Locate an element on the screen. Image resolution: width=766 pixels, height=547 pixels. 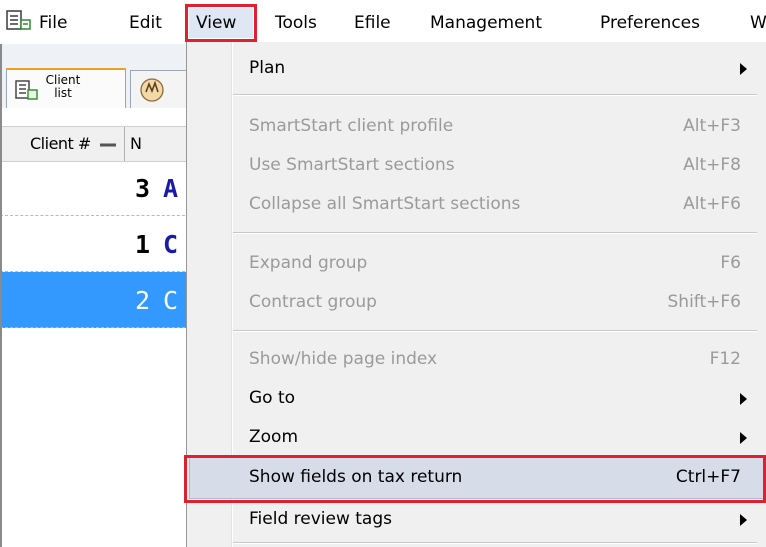
tab-second is located at coordinates (160, 89).